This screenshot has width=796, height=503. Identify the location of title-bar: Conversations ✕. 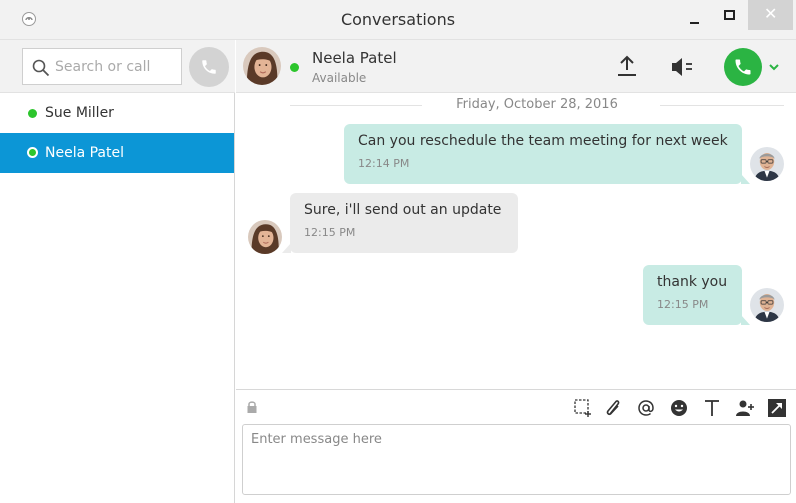
(398, 20).